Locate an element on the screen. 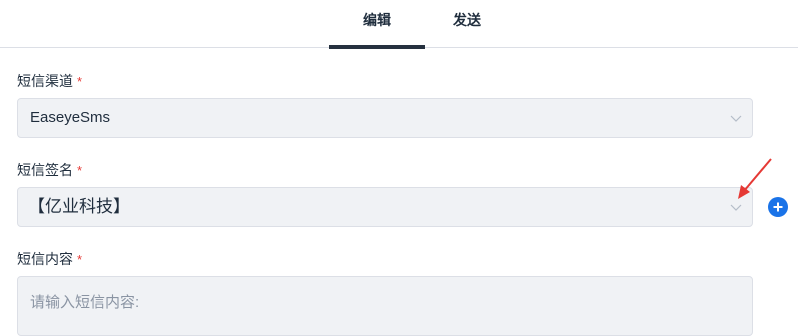  tab-bar: 编辑 发送 is located at coordinates (399, 24).